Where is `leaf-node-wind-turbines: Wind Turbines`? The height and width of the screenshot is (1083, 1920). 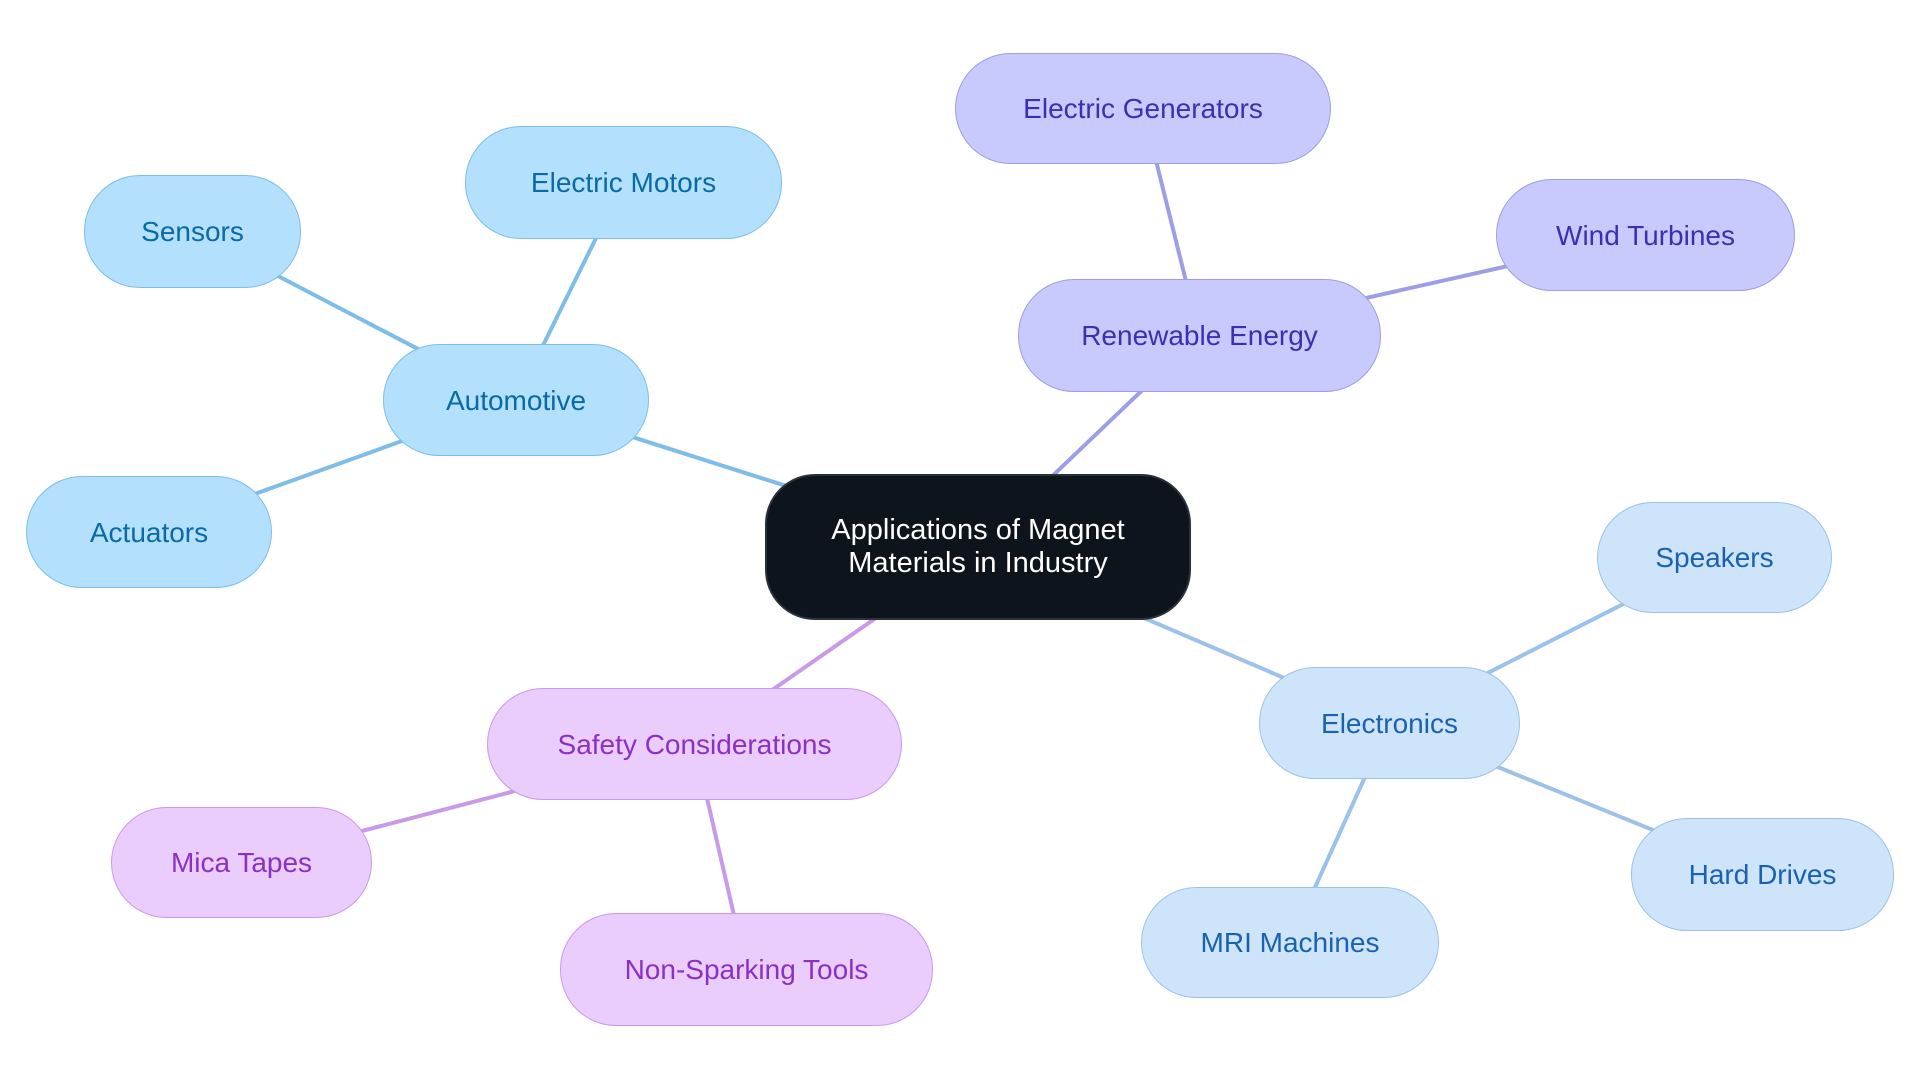
leaf-node-wind-turbines: Wind Turbines is located at coordinates (1645, 235).